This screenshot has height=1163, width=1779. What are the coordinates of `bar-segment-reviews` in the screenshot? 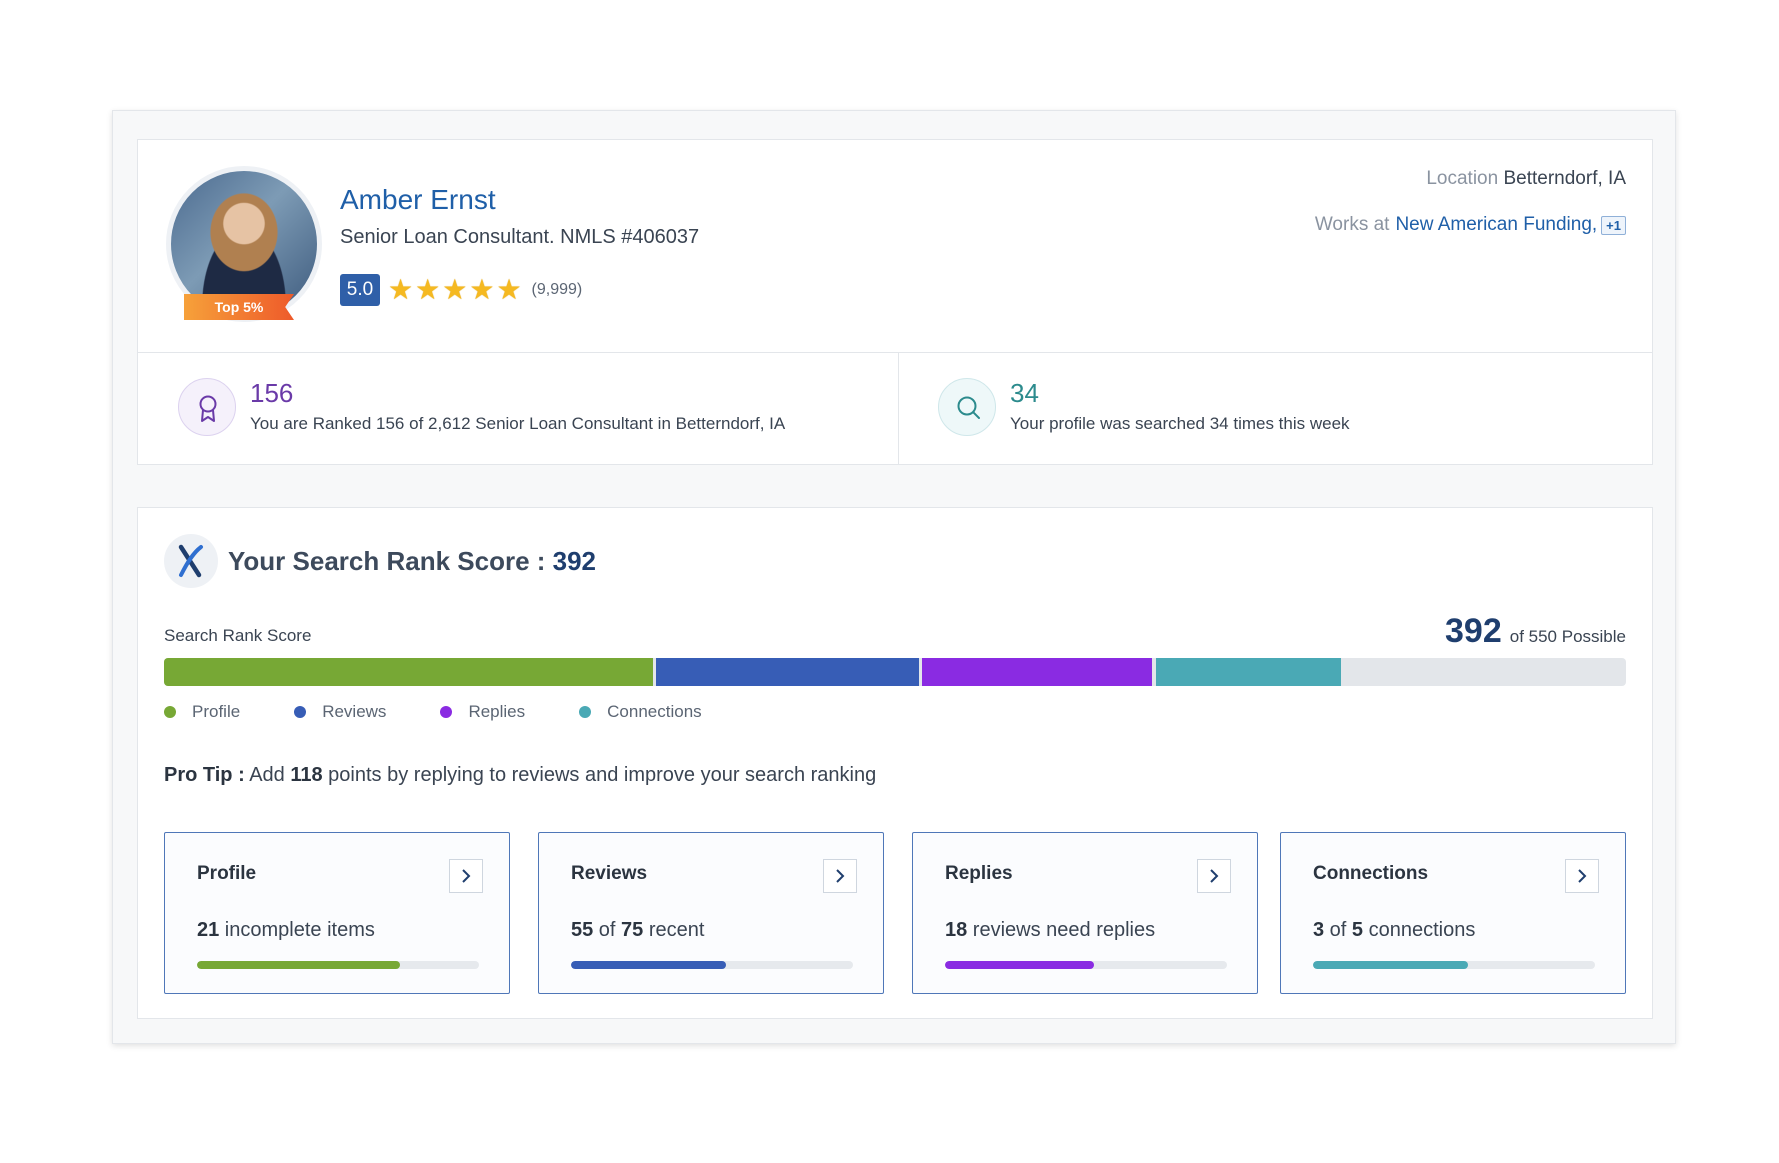 It's located at (787, 672).